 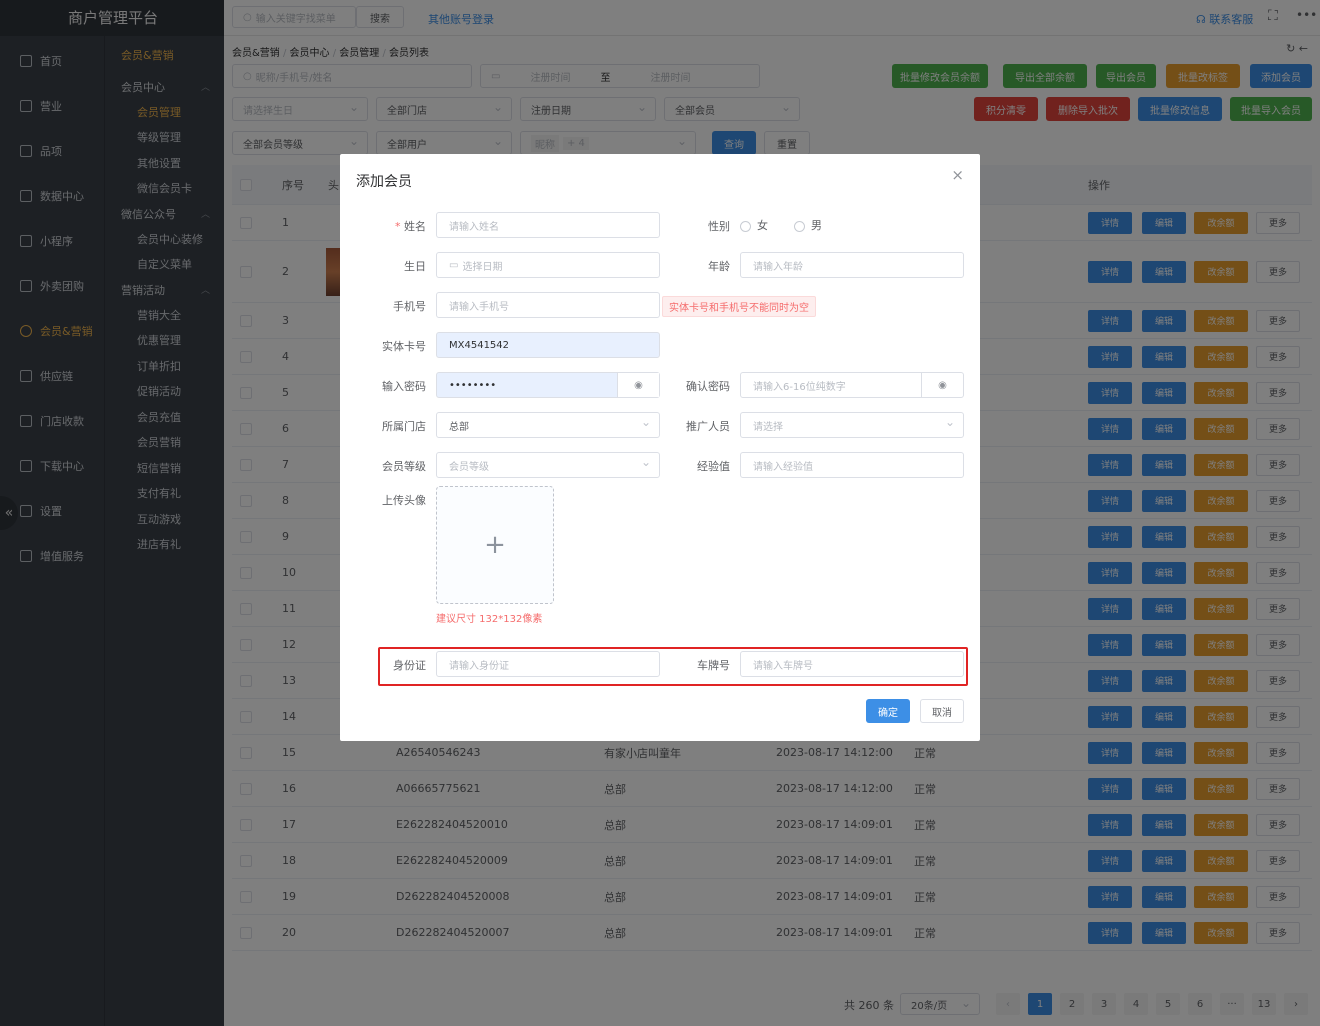 I want to click on confirm-password-input: 请输入6-16位纯数字 ◉, so click(x=852, y=385).